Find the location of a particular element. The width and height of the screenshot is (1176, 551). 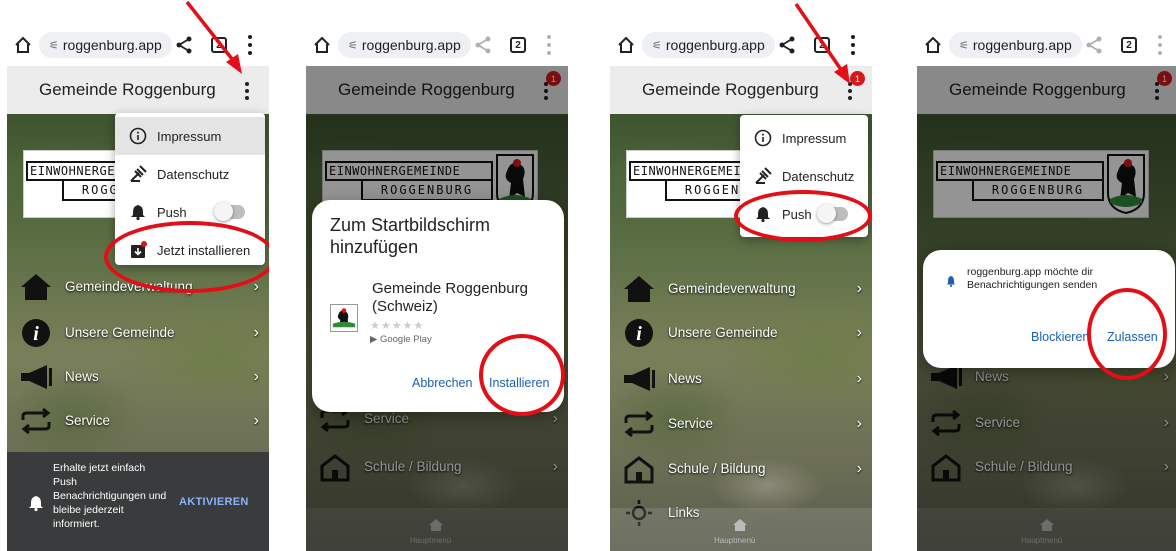

menu-datenschutz-label: Datenschutz is located at coordinates (193, 174).